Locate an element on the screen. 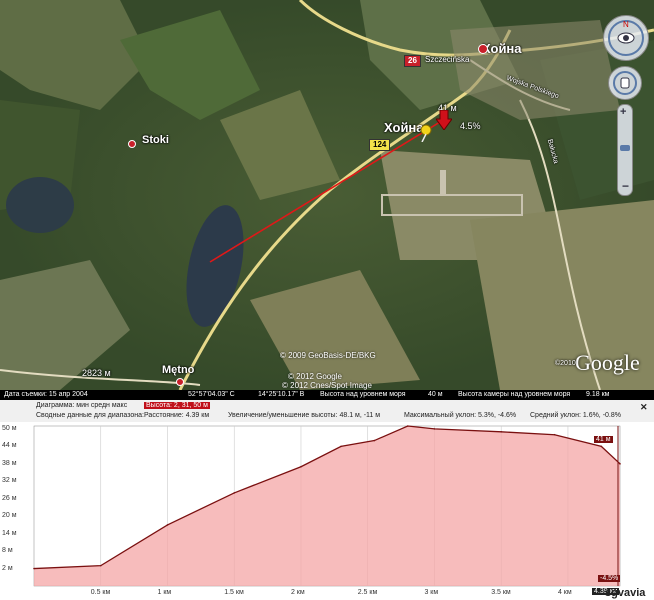 Image resolution: width=654 pixels, height=600 pixels. y-tick-label: 26 м is located at coordinates (9, 498).